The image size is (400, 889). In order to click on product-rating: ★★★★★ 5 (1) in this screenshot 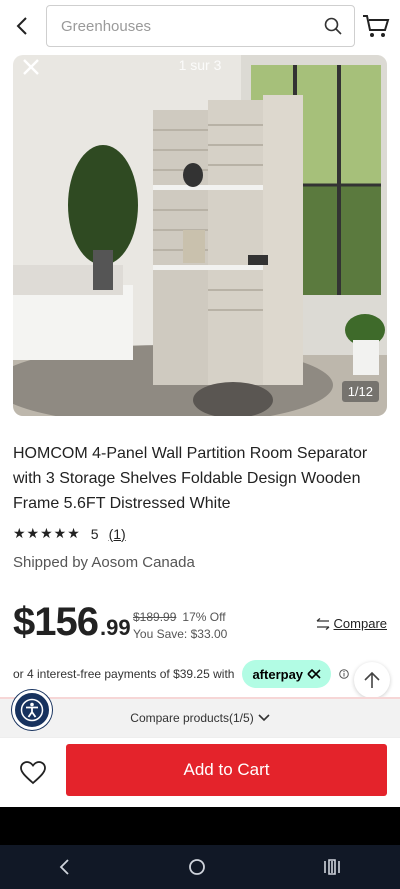, I will do `click(69, 533)`.